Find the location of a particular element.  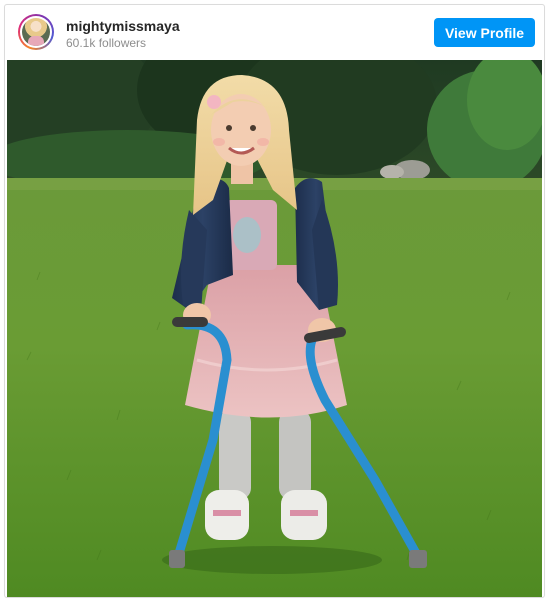

profile-avatar is located at coordinates (36, 32).